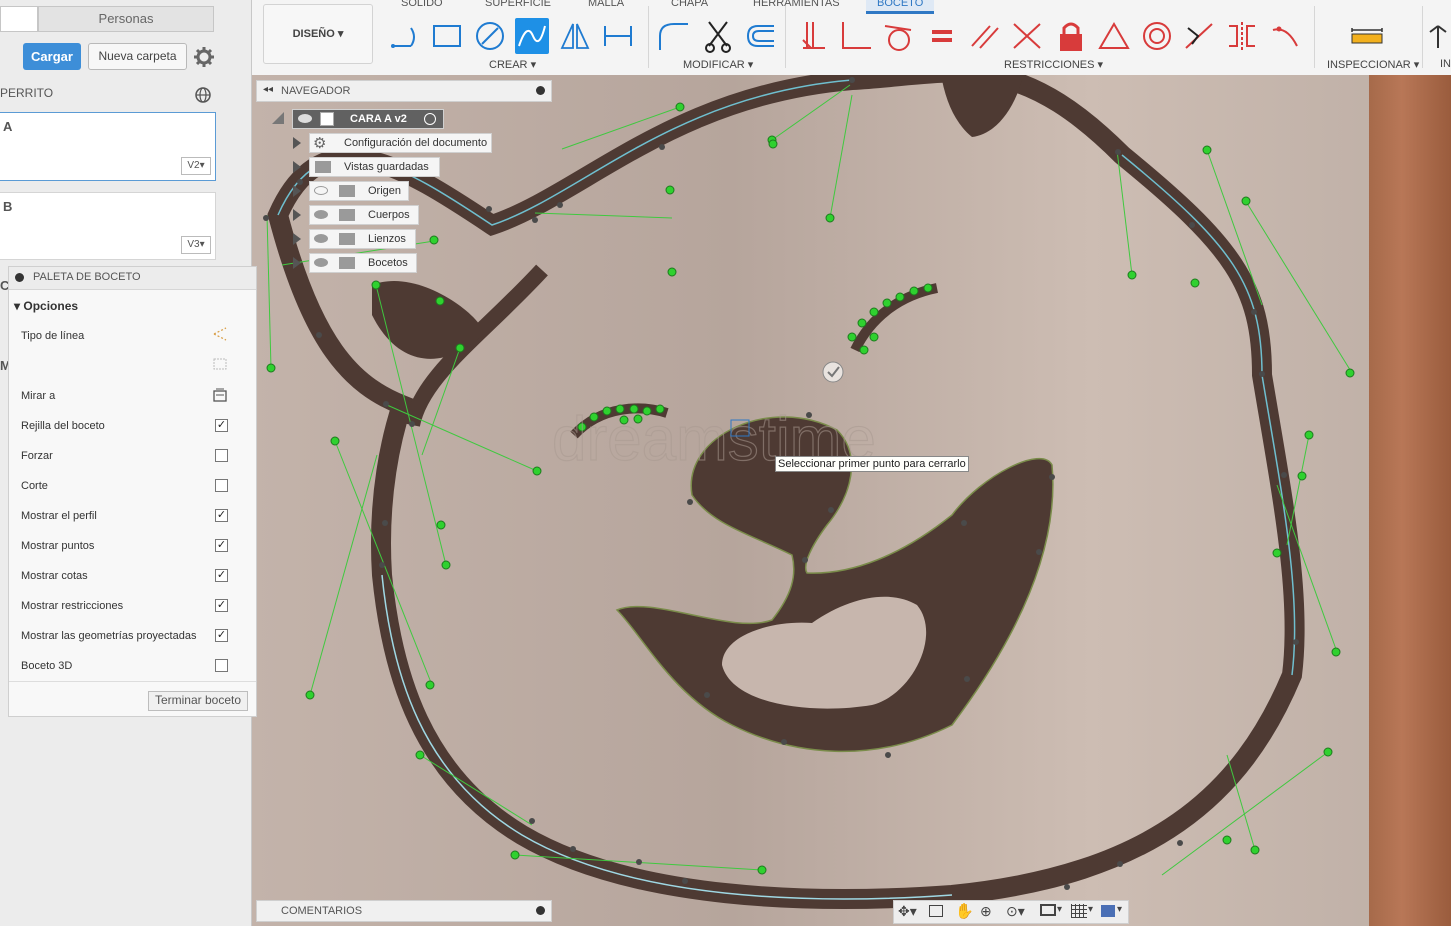  I want to click on tab-surface: SUPERFICIE, so click(518, 4).